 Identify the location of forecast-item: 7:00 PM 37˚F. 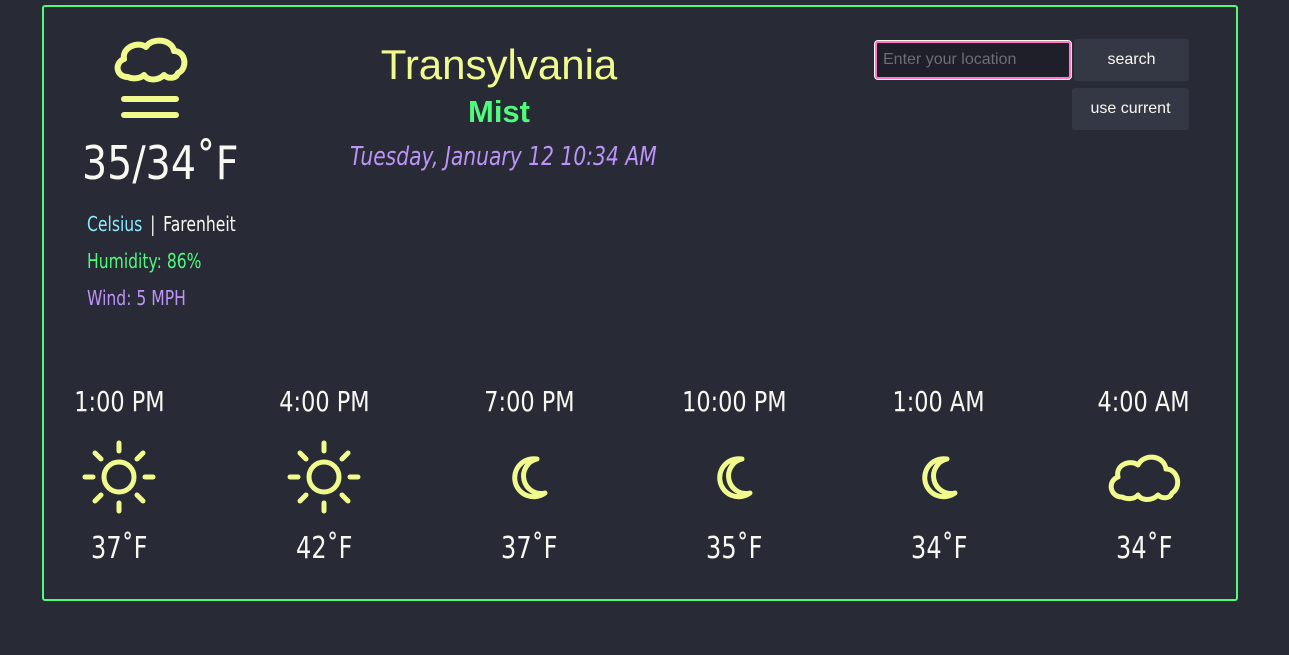
(529, 479).